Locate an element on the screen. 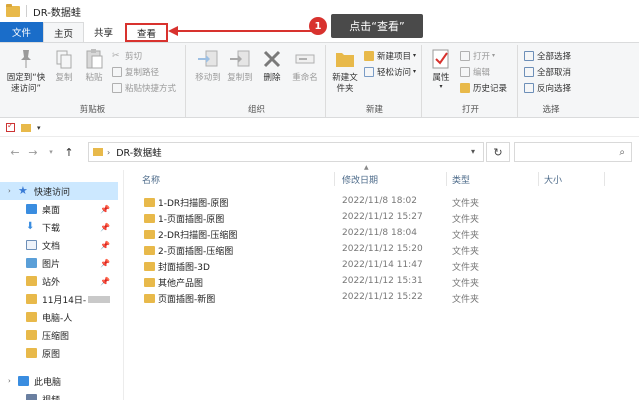 This screenshot has width=639, height=400. nav-item-nov14: 11月14日- is located at coordinates (59, 299).